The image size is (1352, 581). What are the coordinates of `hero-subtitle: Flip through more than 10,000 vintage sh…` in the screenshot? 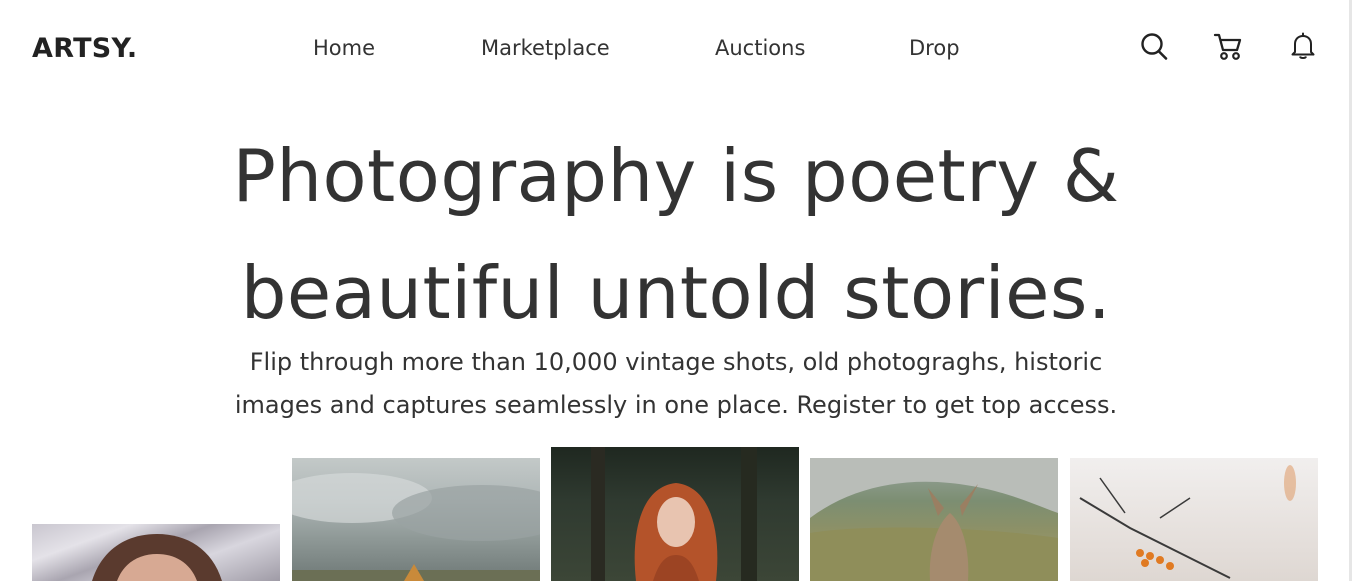 It's located at (676, 384).